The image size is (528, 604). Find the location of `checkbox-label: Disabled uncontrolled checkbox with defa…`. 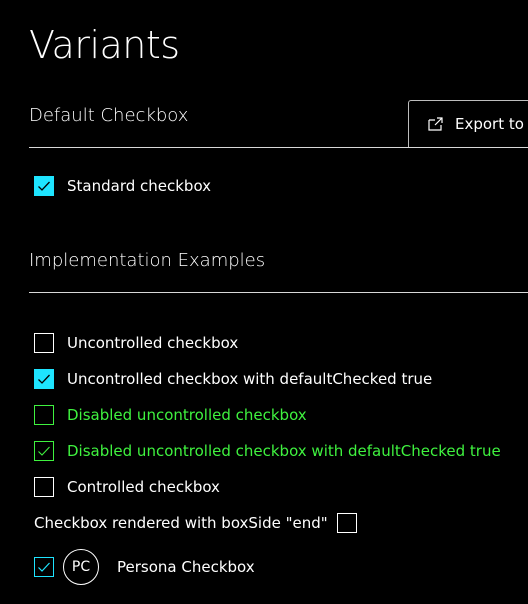

checkbox-label: Disabled uncontrolled checkbox with defa… is located at coordinates (284, 451).